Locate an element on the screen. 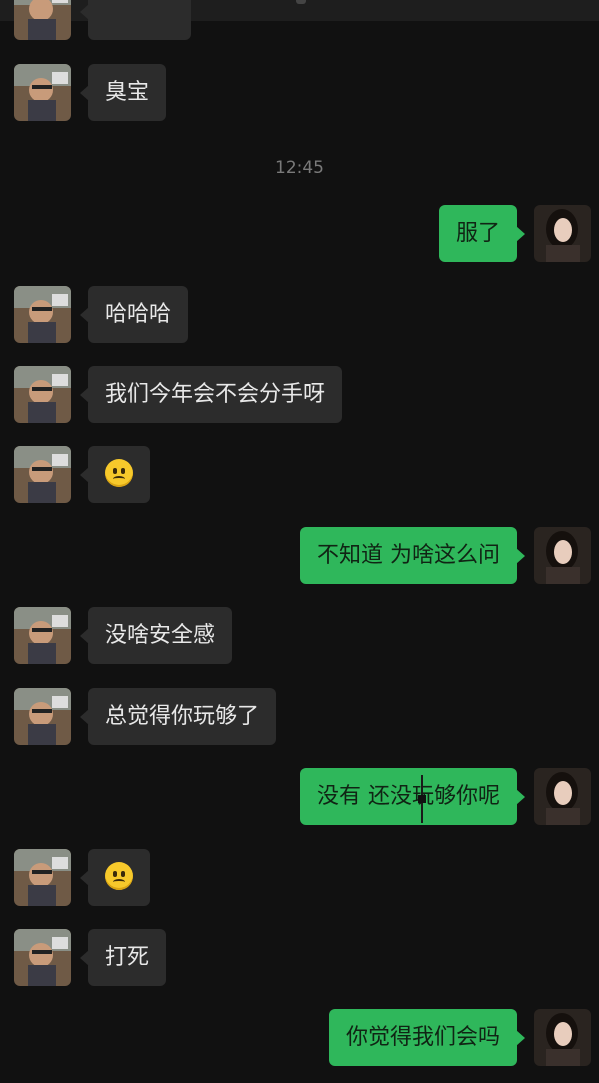 The height and width of the screenshot is (1083, 599). message-bubble-incoming: 总觉得你玩够了 is located at coordinates (178, 716).